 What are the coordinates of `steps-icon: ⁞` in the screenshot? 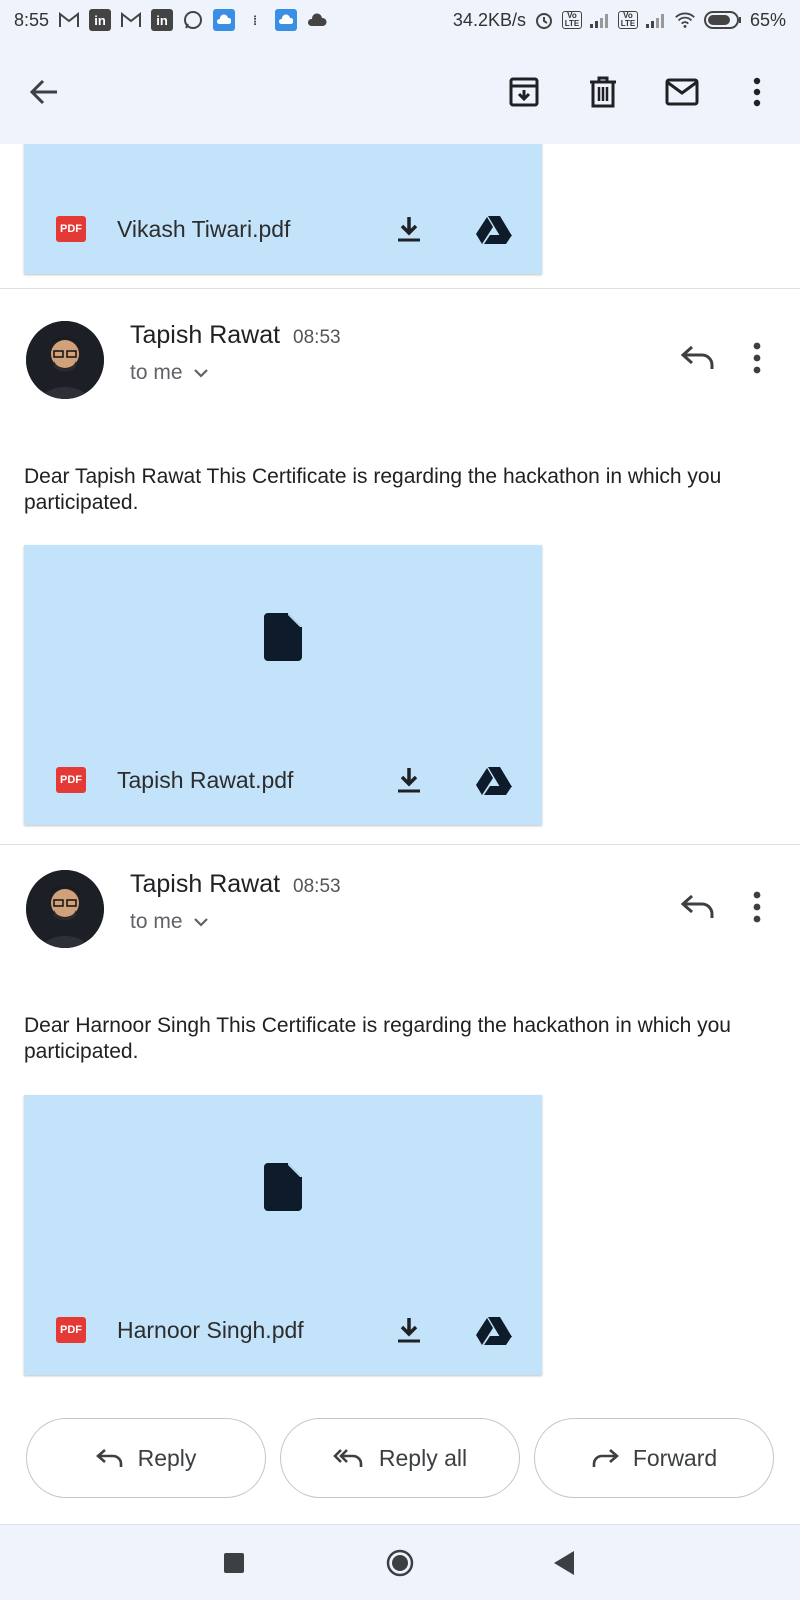 It's located at (255, 20).